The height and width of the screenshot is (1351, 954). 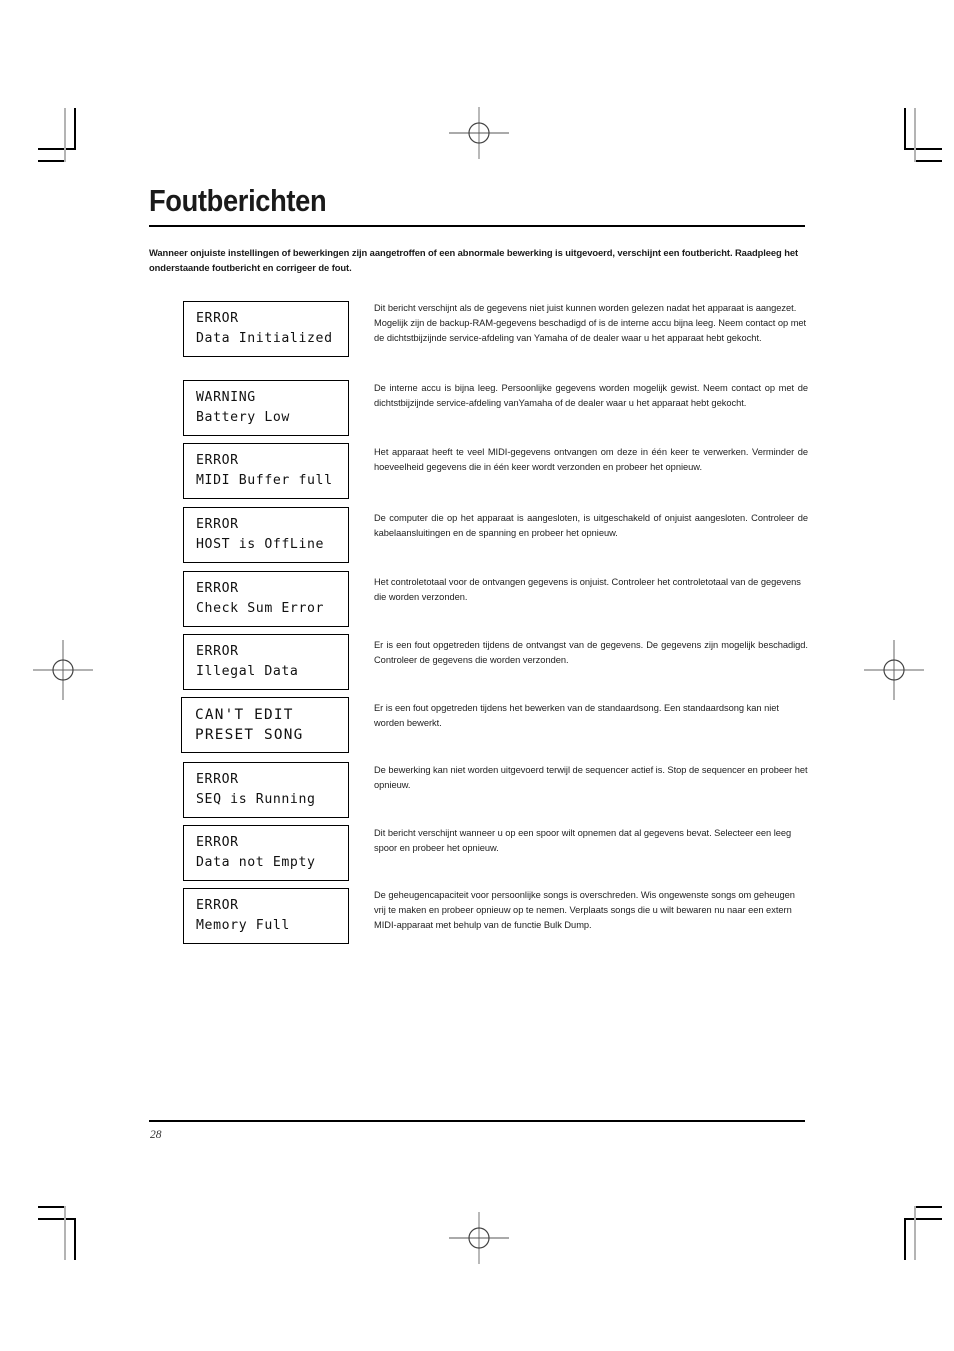 I want to click on footer-divider, so click(x=477, y=1121).